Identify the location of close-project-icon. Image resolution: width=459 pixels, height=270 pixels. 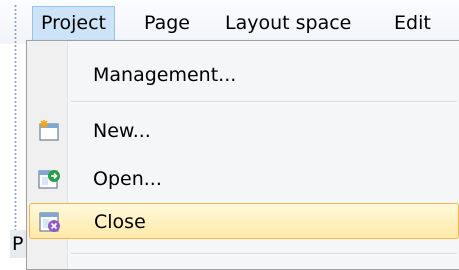
(50, 222).